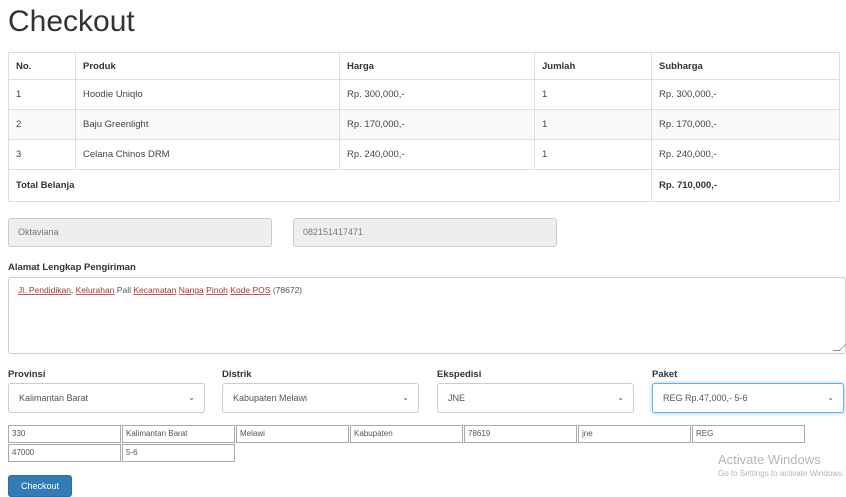  What do you see at coordinates (593, 66) in the screenshot?
I see `col-header-jumlah: Jumlah` at bounding box center [593, 66].